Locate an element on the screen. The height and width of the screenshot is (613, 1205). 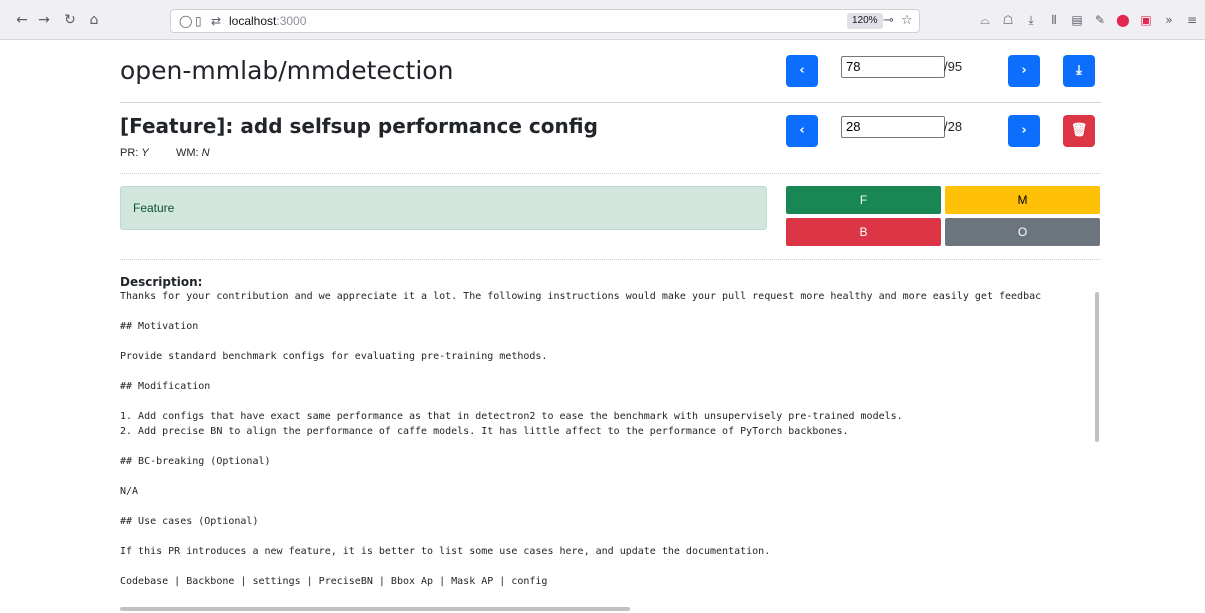
pocket-icon: ☖ is located at coordinates (1008, 20).